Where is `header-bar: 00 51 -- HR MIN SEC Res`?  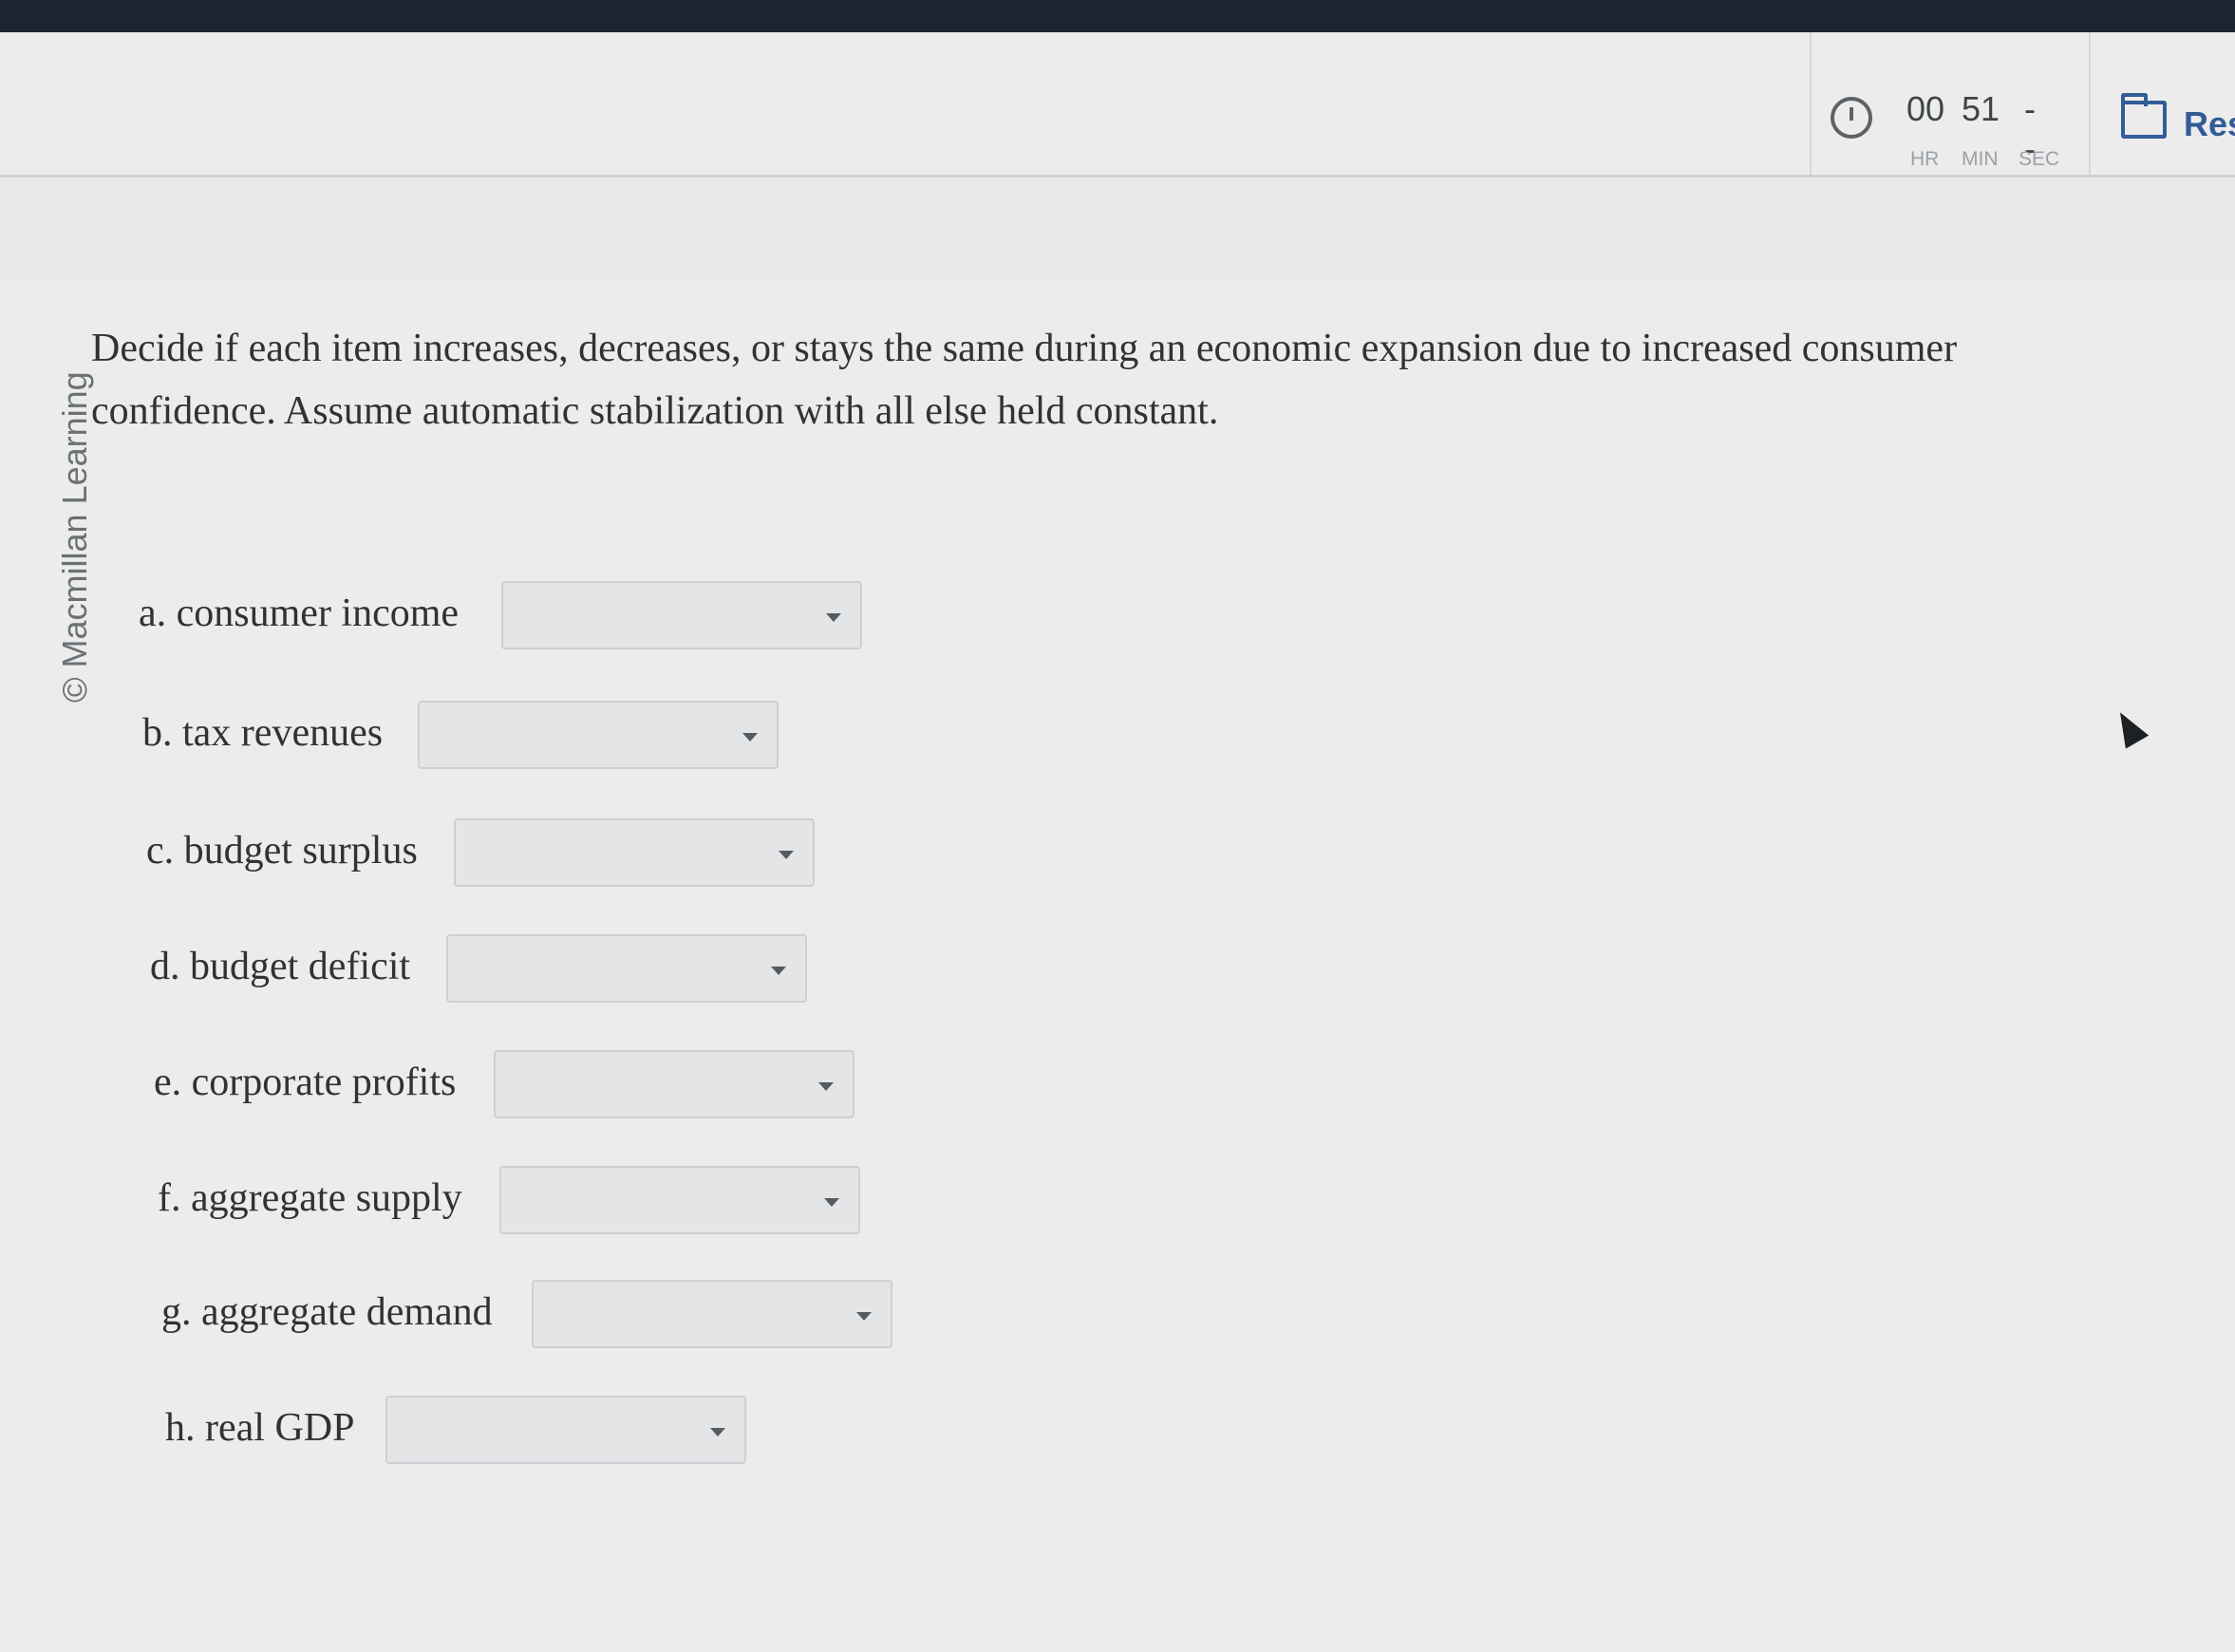
header-bar: 00 51 -- HR MIN SEC Res is located at coordinates (1117, 105).